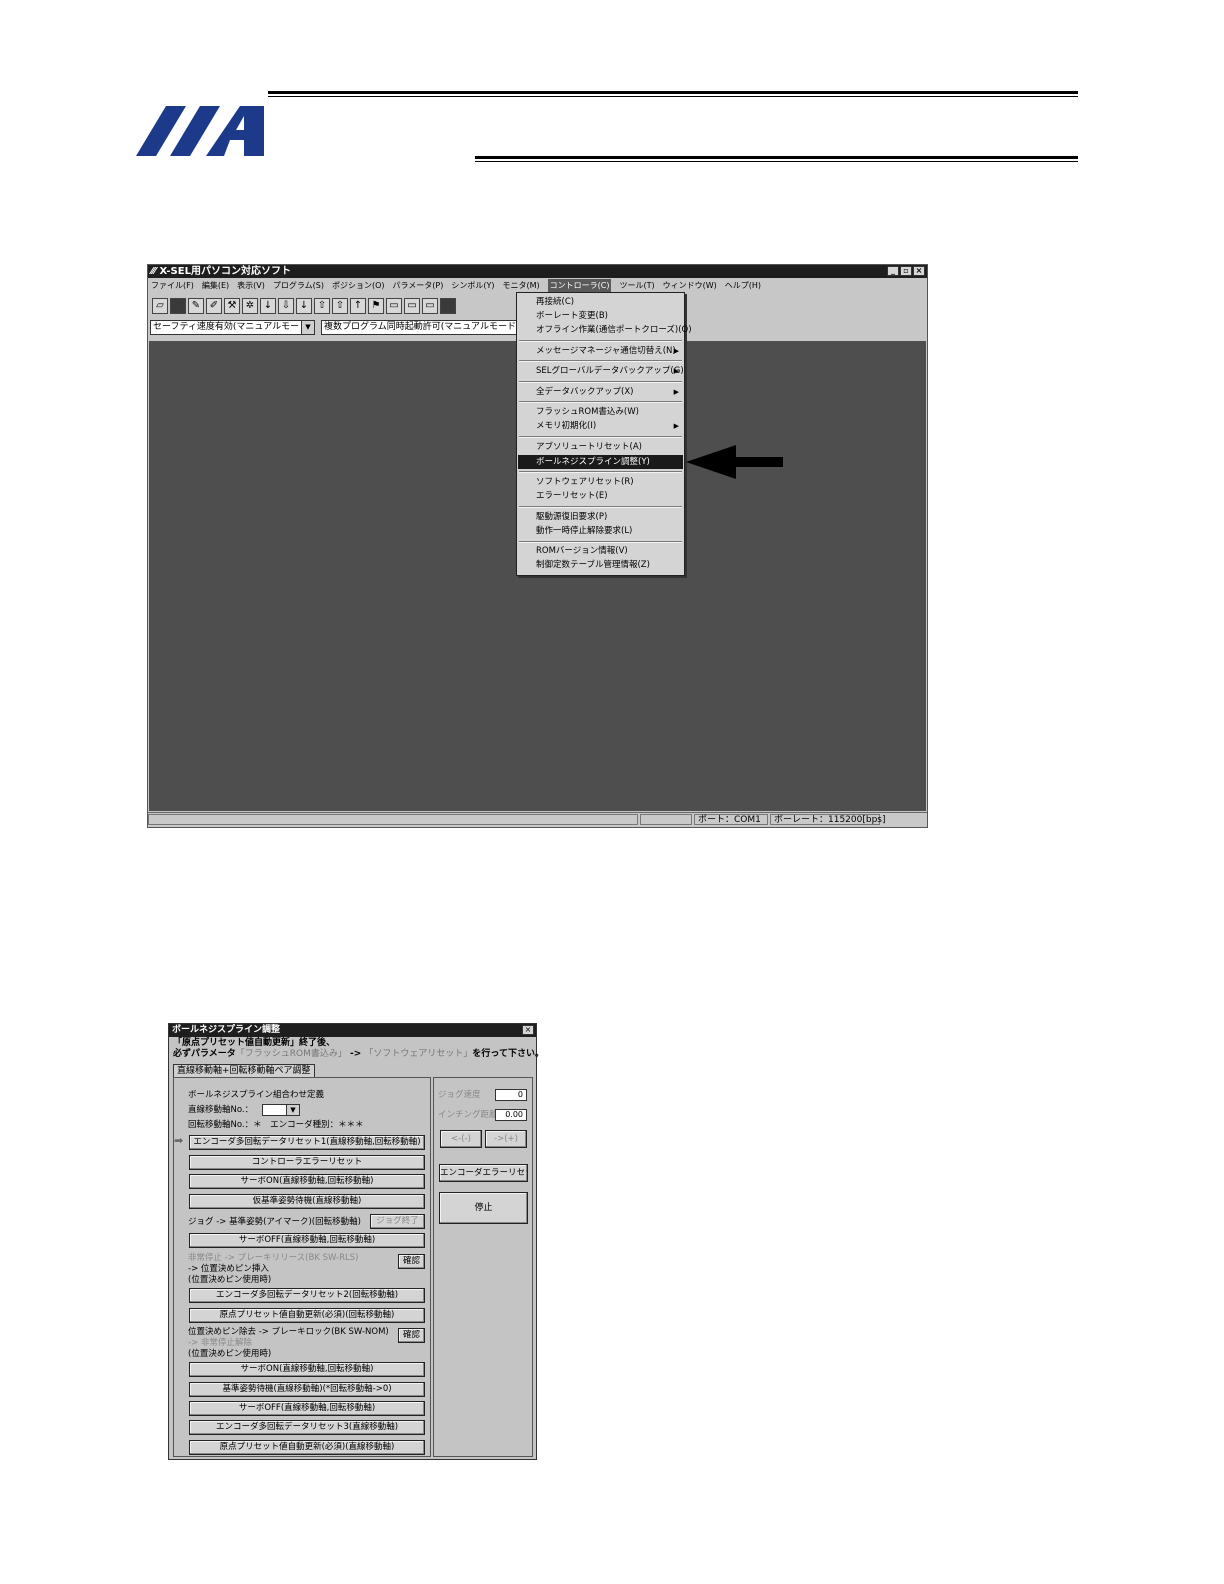  What do you see at coordinates (221, 1110) in the screenshot?
I see `linear-axis-label: 直線移動軸No.：` at bounding box center [221, 1110].